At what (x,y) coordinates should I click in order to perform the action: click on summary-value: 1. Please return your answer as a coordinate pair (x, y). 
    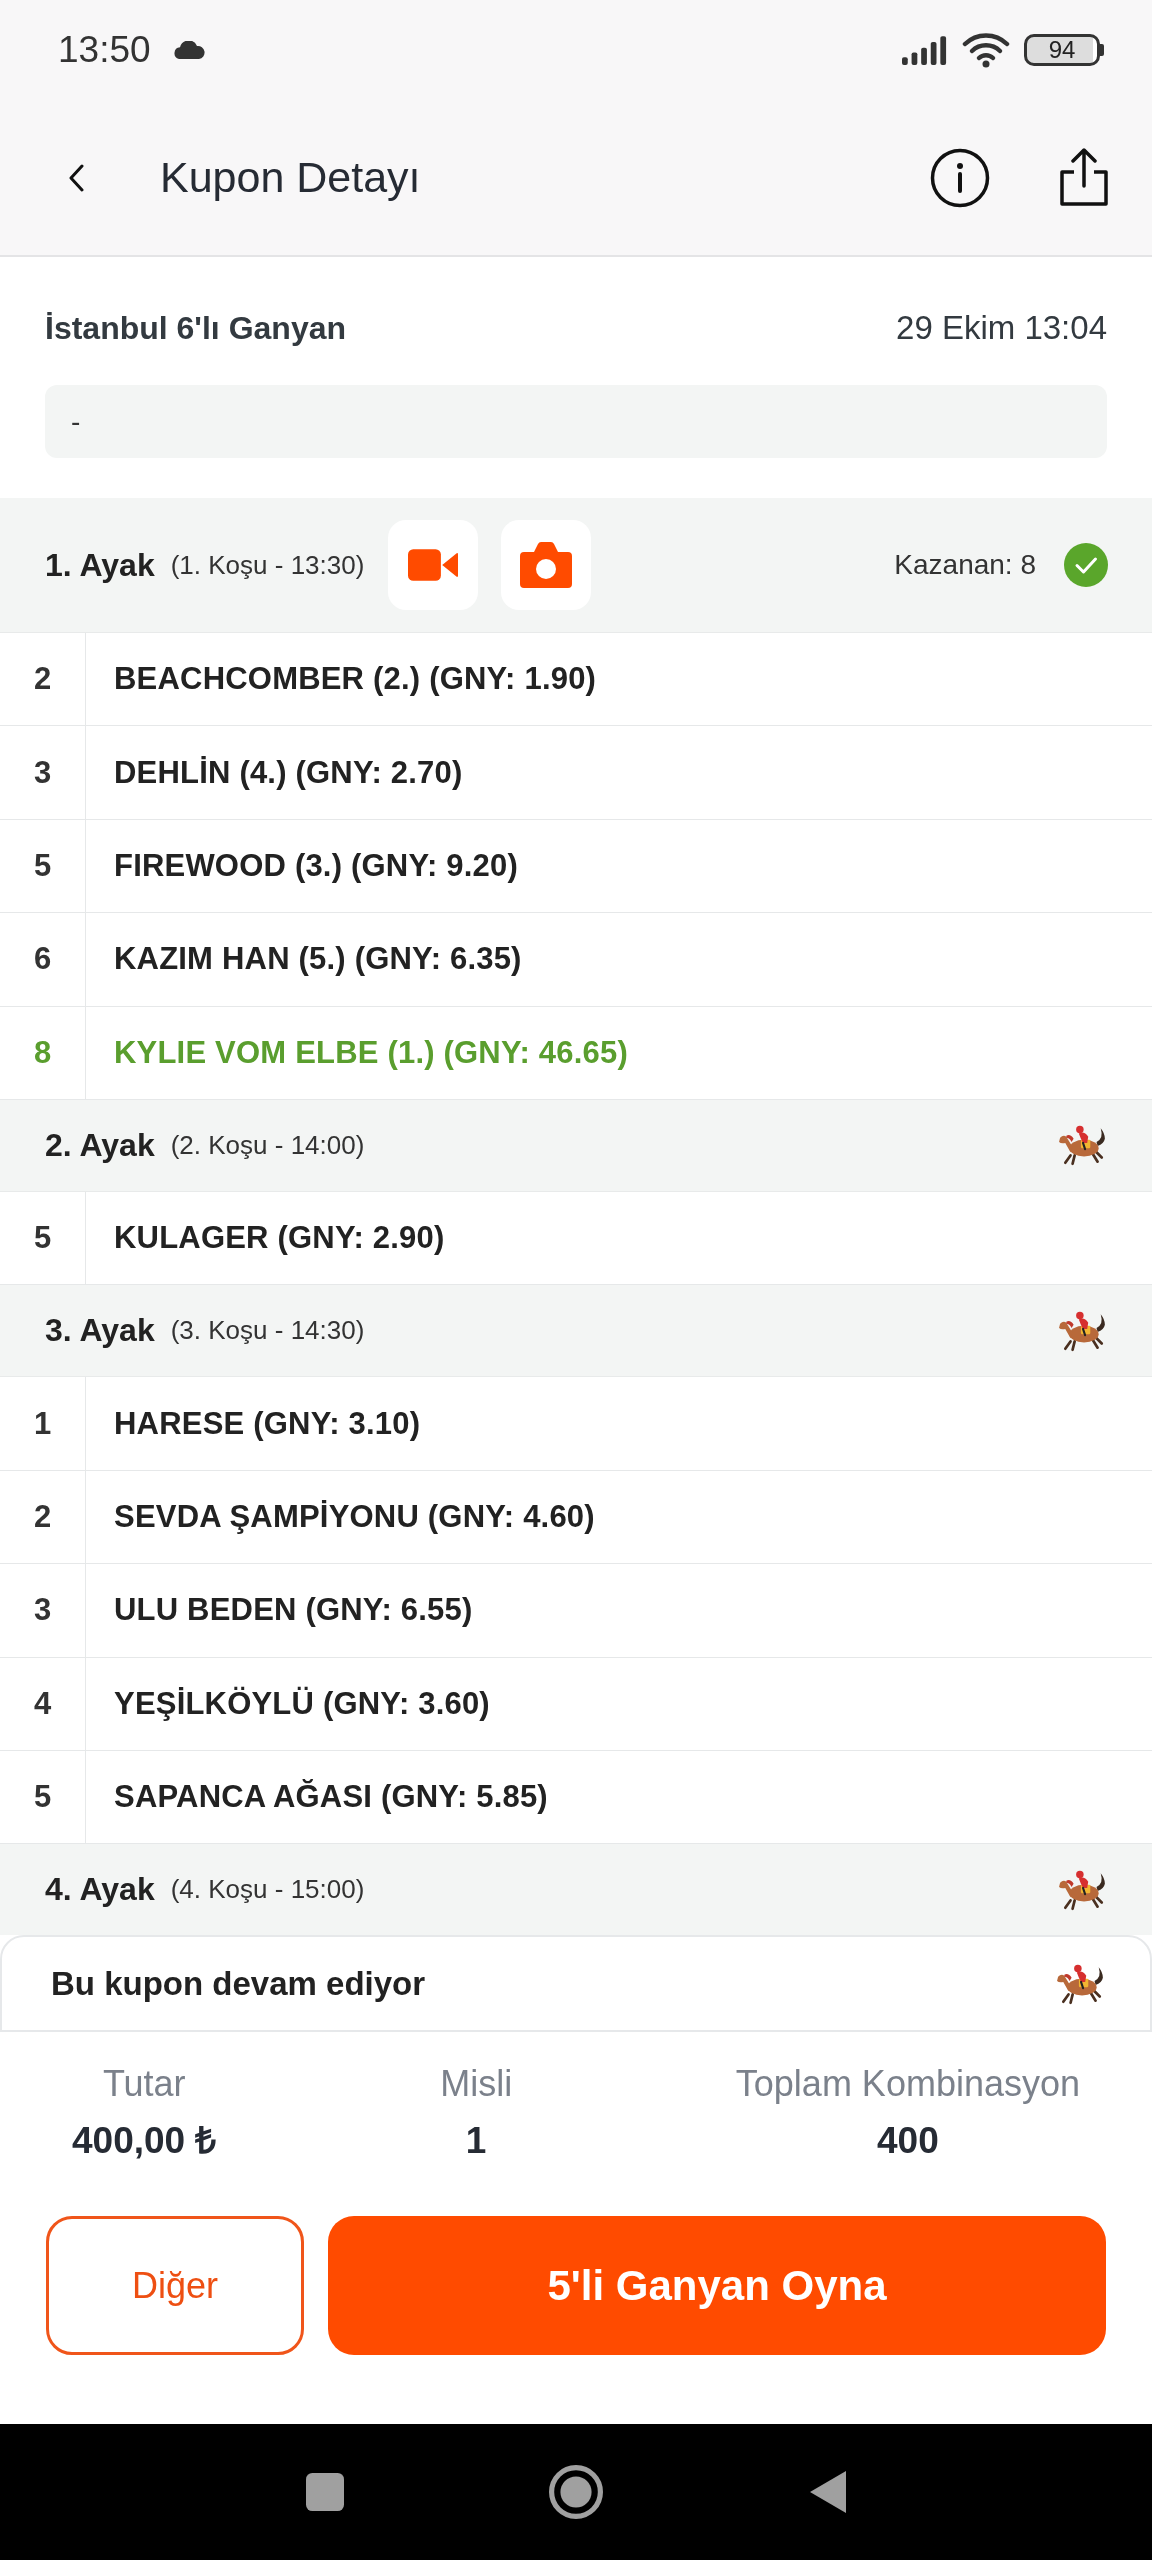
    Looking at the image, I should click on (476, 2141).